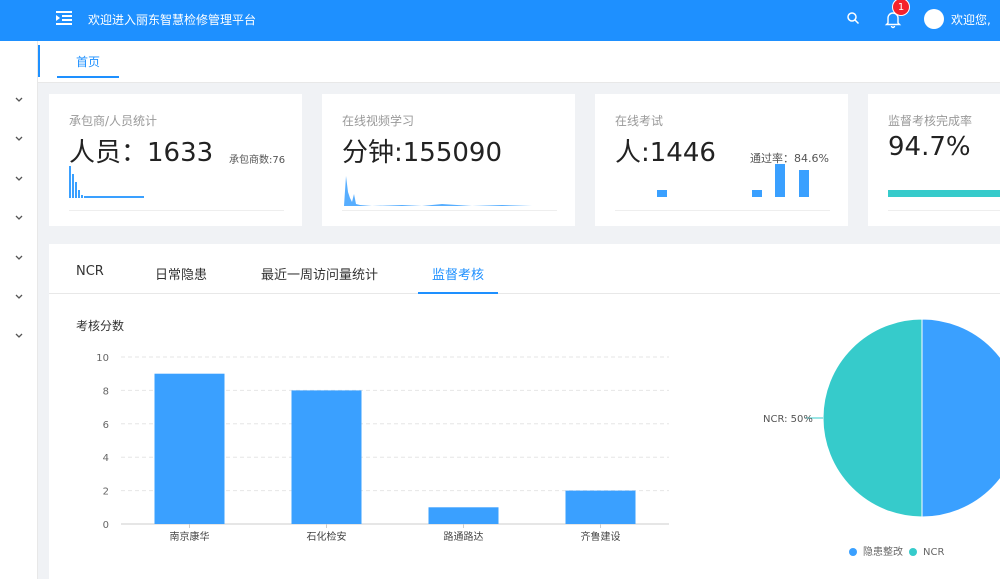 This screenshot has height=579, width=1000. I want to click on card-online-exam: 在线考试 人:1446 通过率：84.6%, so click(721, 160).